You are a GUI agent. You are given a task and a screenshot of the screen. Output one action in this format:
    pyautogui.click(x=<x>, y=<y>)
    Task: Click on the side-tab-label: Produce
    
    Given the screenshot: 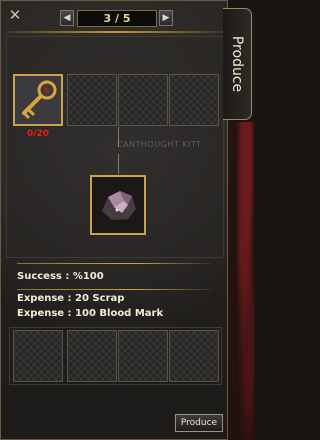 What is the action you would take?
    pyautogui.click(x=237, y=64)
    